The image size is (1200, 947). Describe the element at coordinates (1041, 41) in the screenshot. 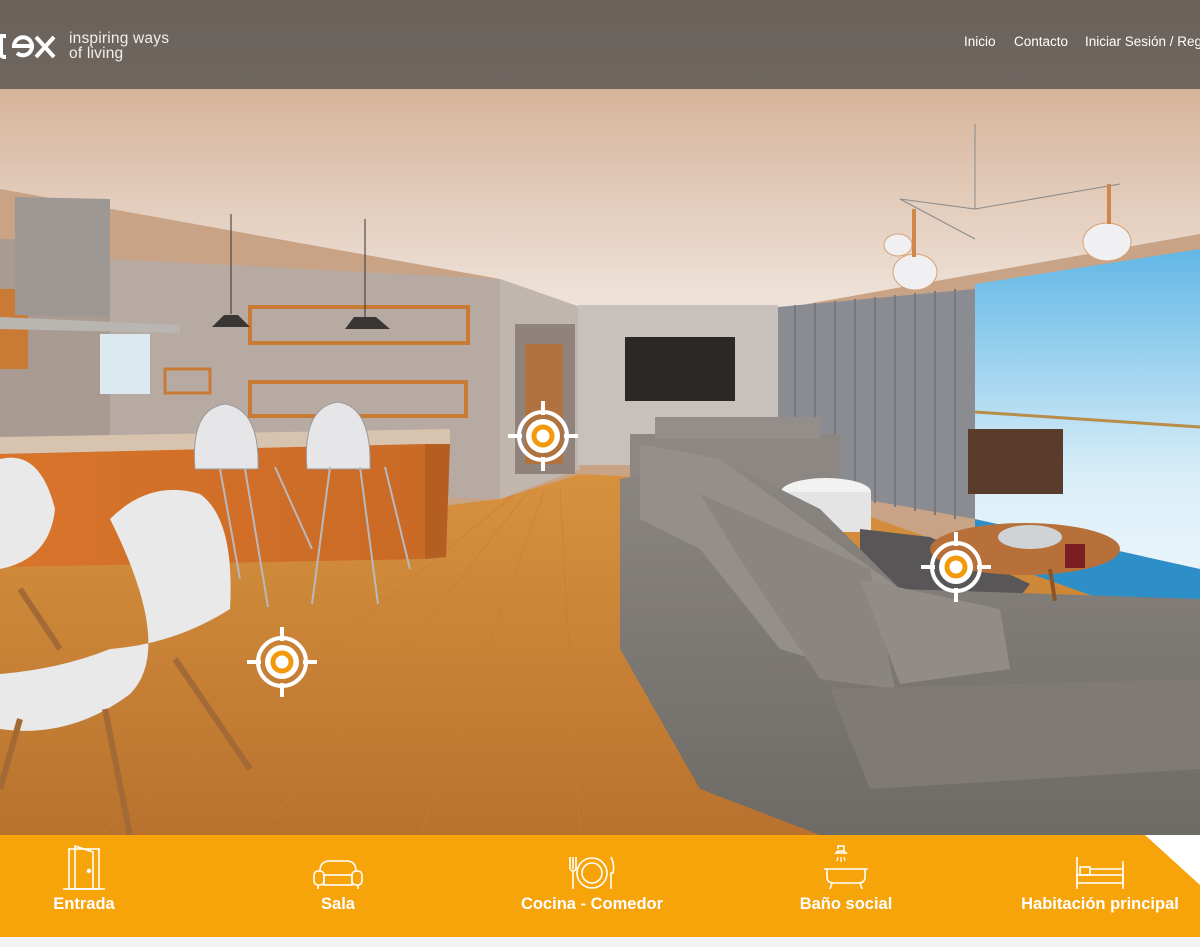

I see `nav-contacto: Contacto` at that location.